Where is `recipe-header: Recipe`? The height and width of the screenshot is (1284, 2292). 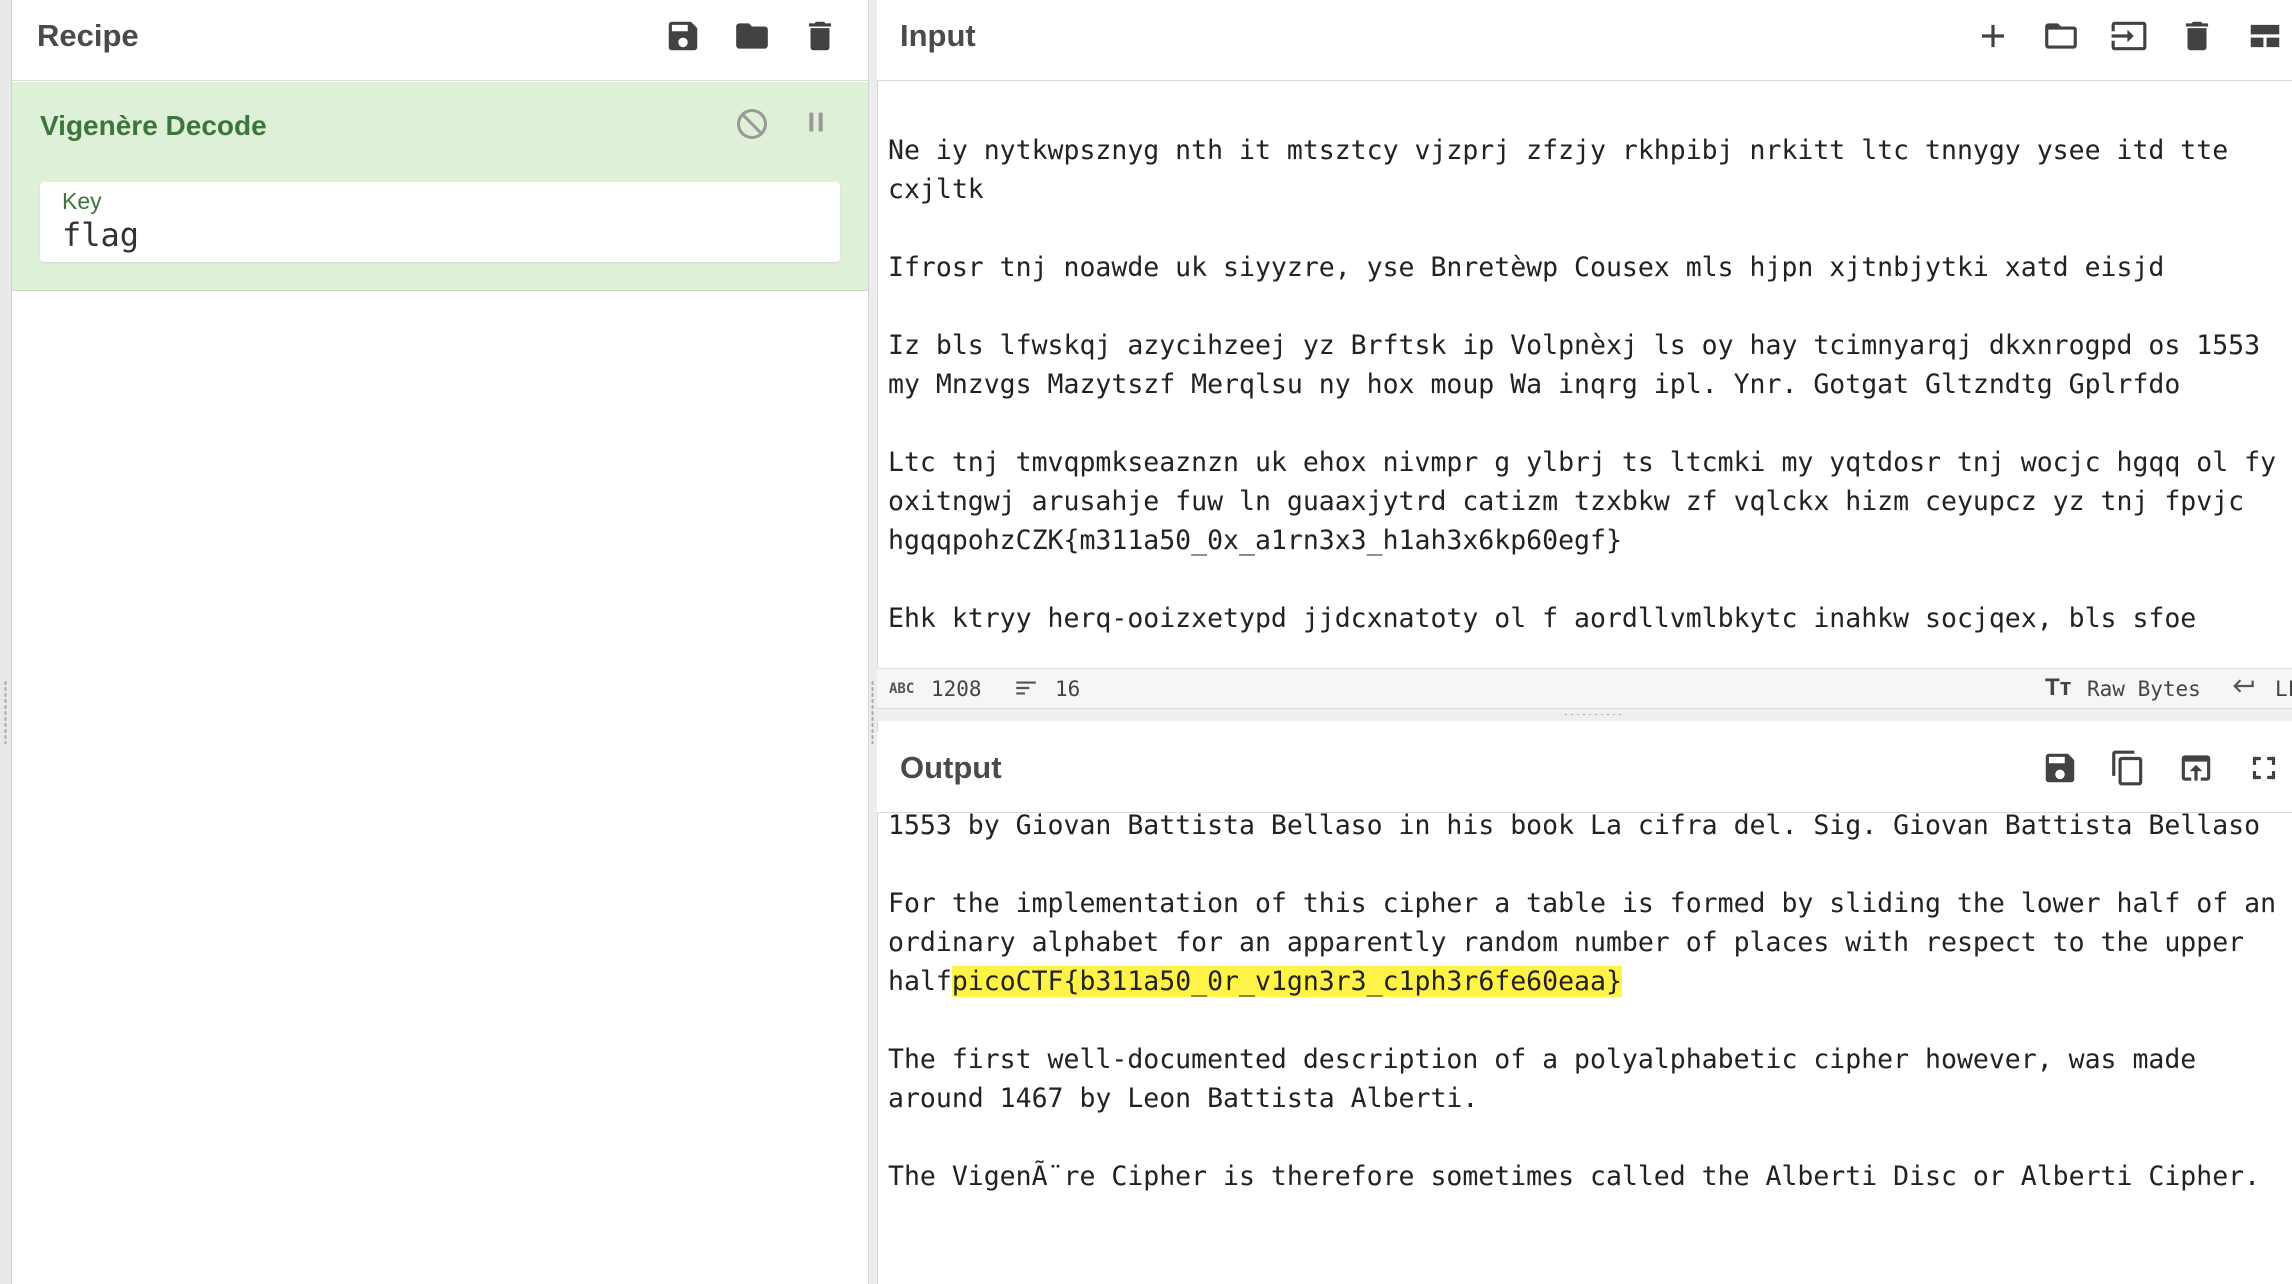
recipe-header: Recipe is located at coordinates (440, 40).